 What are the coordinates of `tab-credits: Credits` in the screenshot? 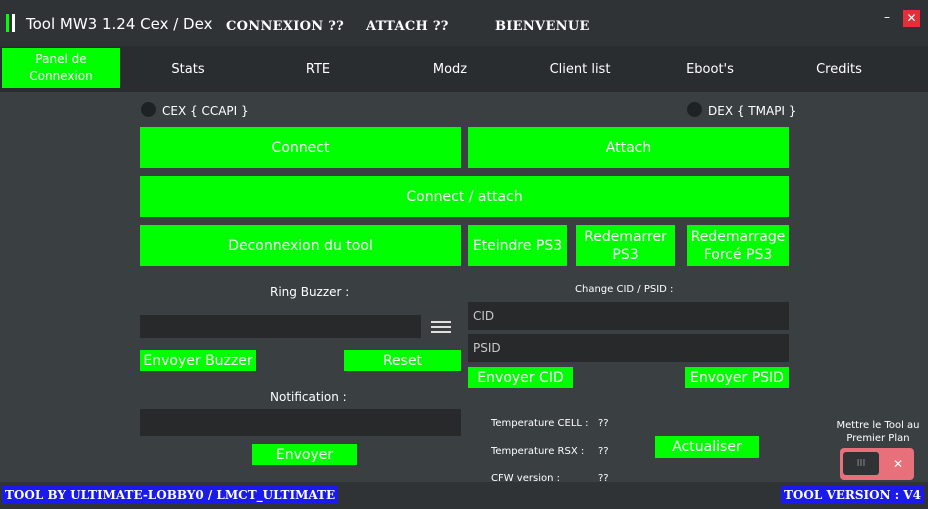 It's located at (839, 69).